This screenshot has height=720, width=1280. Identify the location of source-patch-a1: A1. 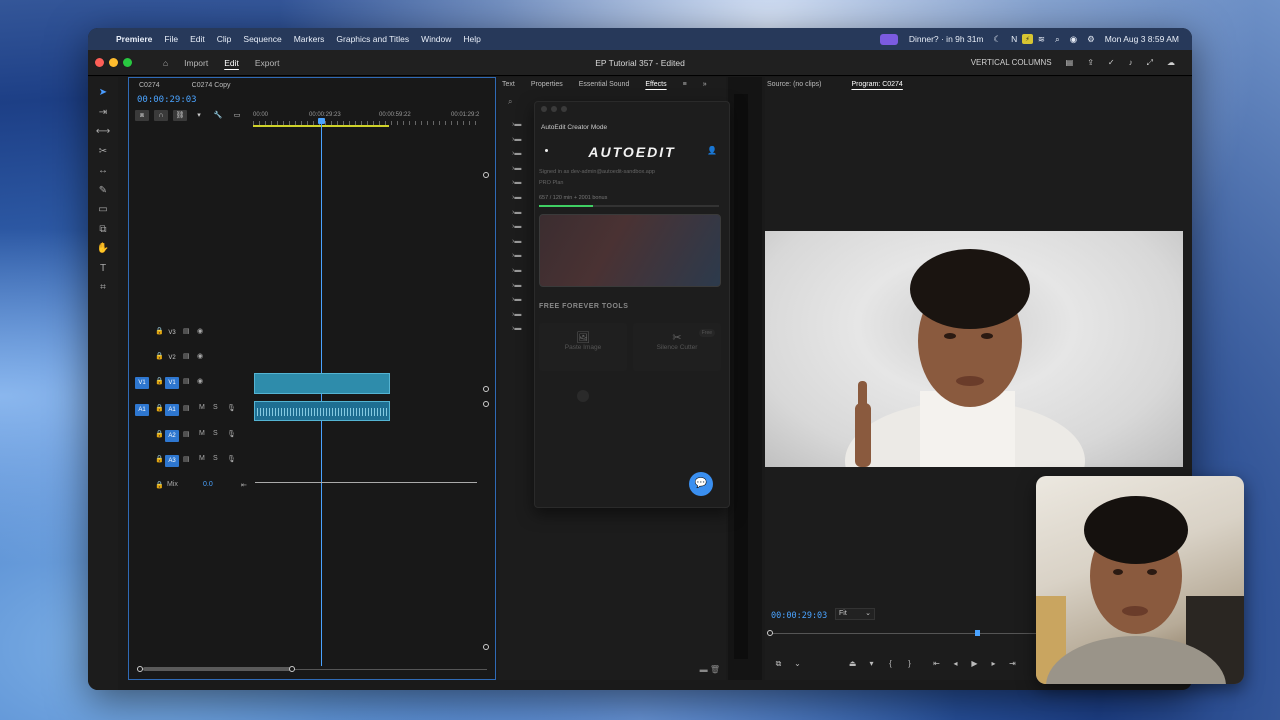
(142, 410).